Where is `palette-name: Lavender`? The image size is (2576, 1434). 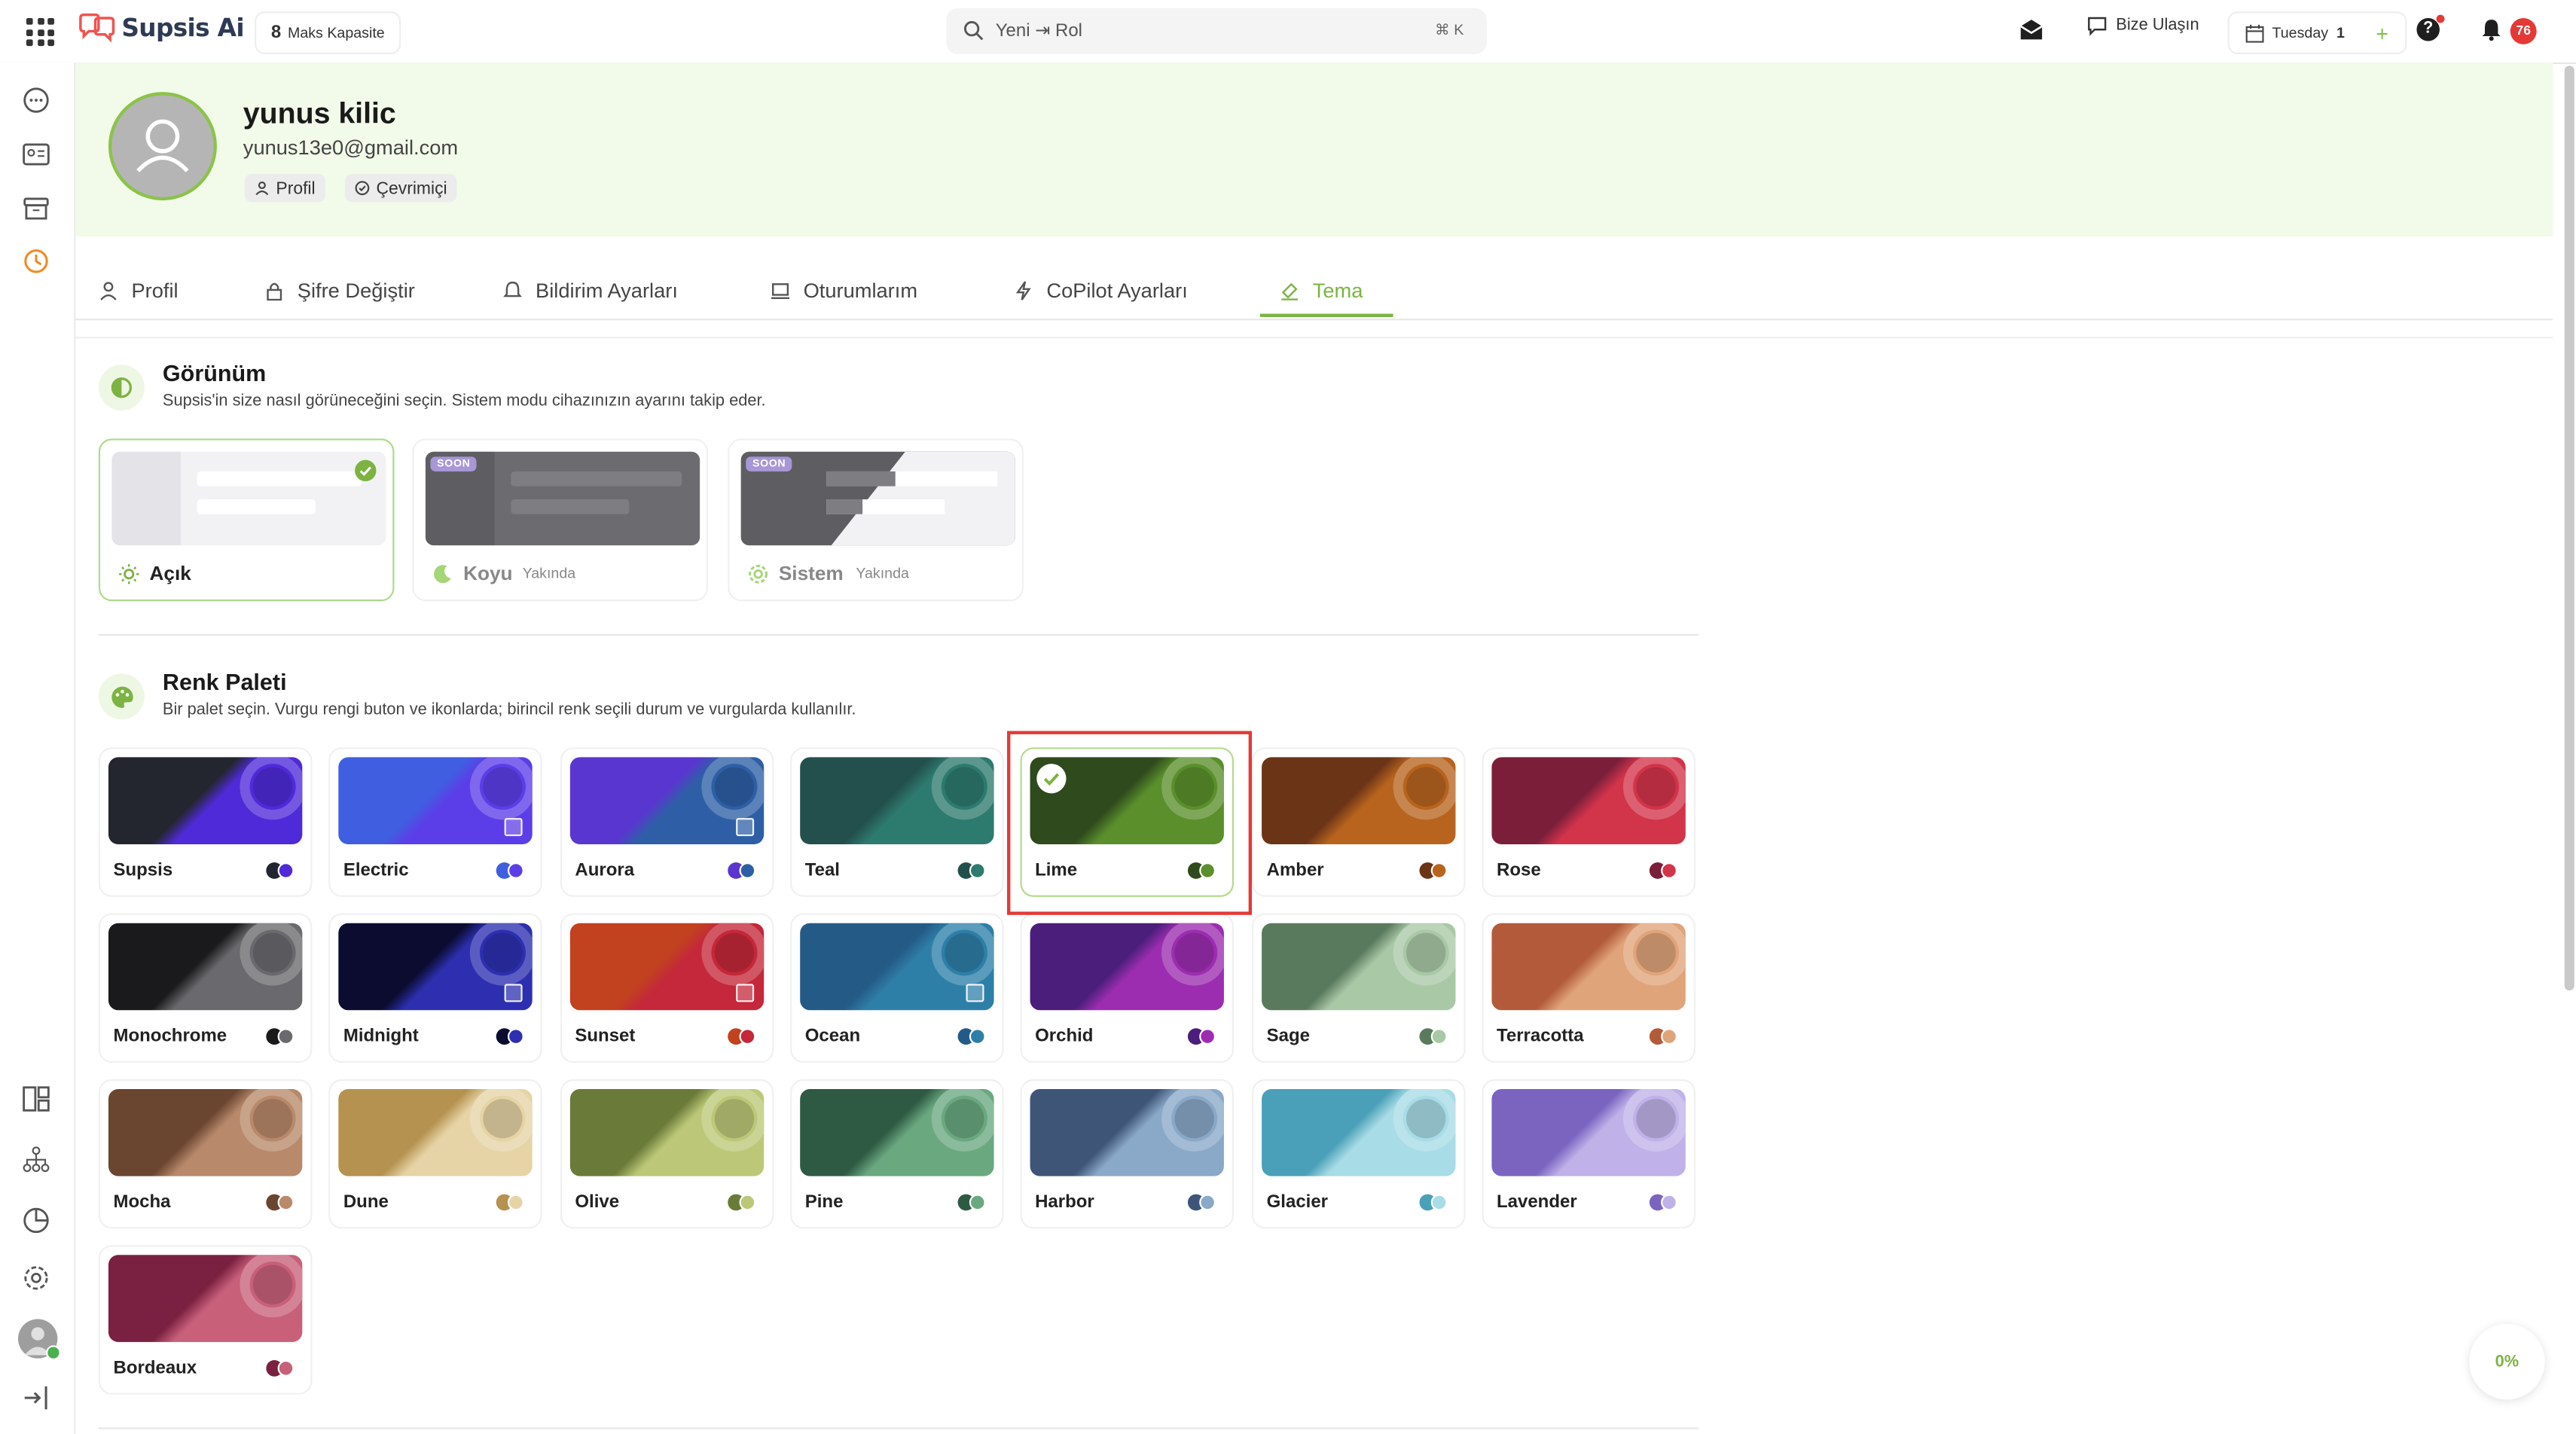
palette-name: Lavender is located at coordinates (1537, 1202).